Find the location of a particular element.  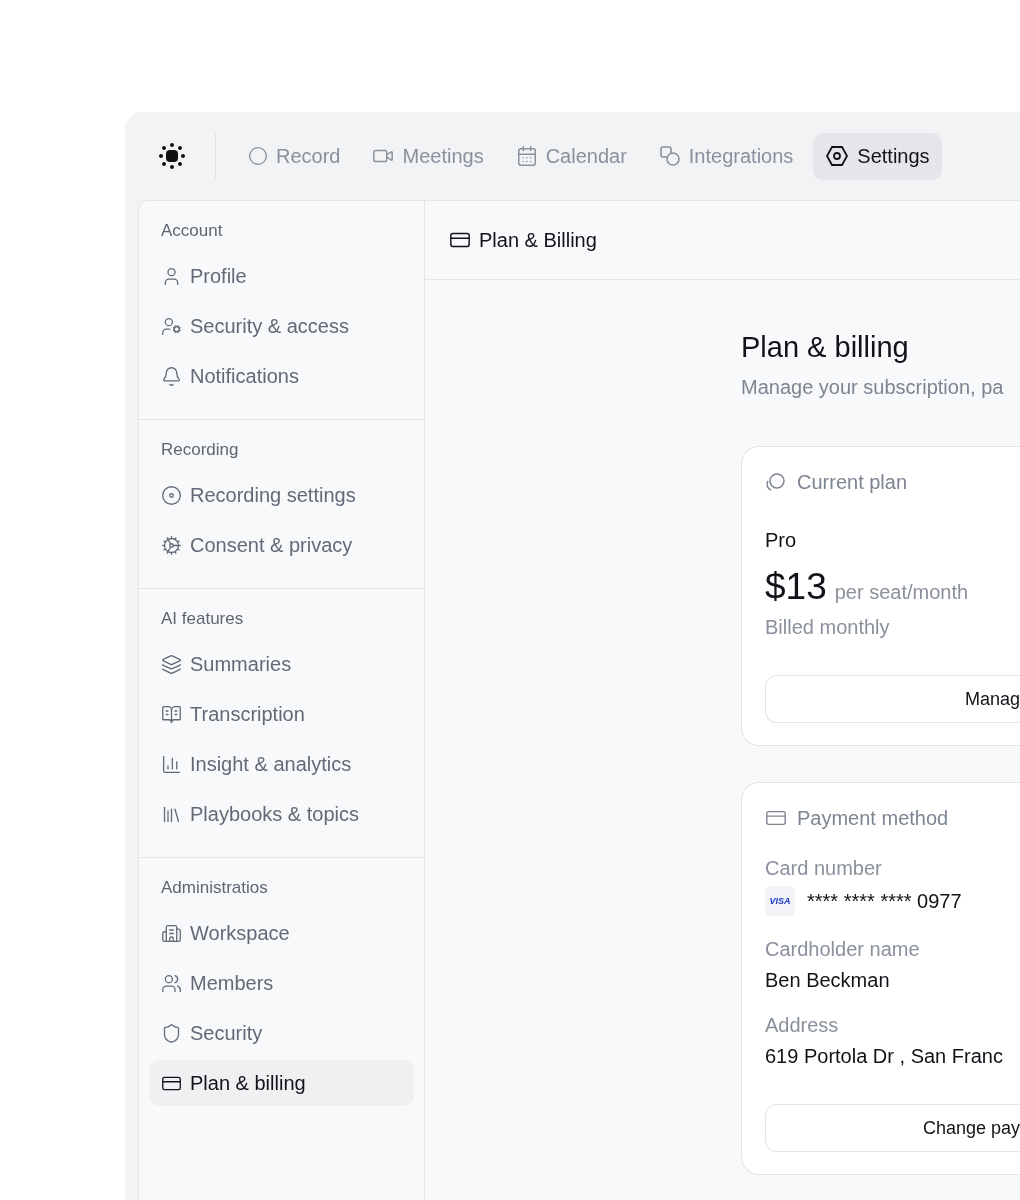

sidebar-item: Security is located at coordinates (281, 1033).